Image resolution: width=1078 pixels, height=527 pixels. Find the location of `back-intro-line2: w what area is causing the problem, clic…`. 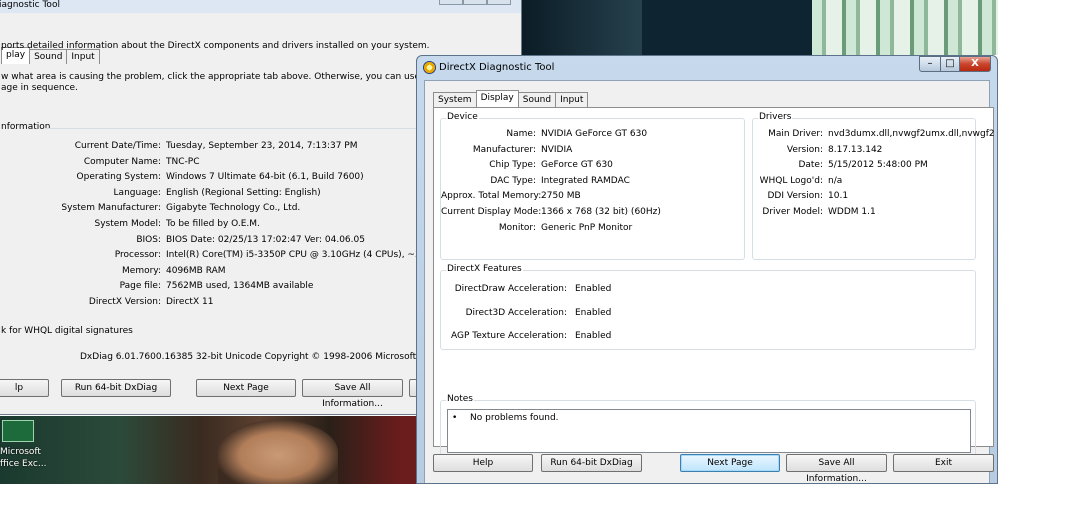

back-intro-line2: w what area is causing the problem, clic… is located at coordinates (243, 77).